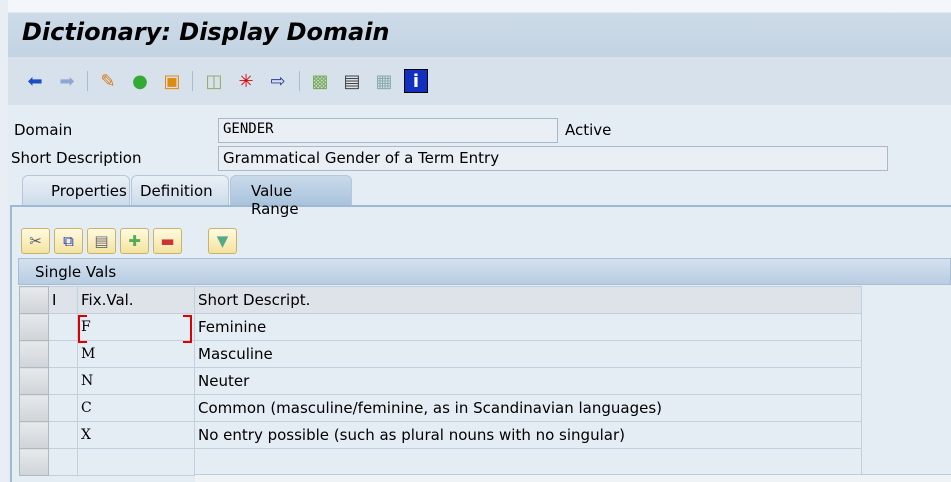  Describe the element at coordinates (291, 196) in the screenshot. I see `tab-value-range: Value Range` at that location.